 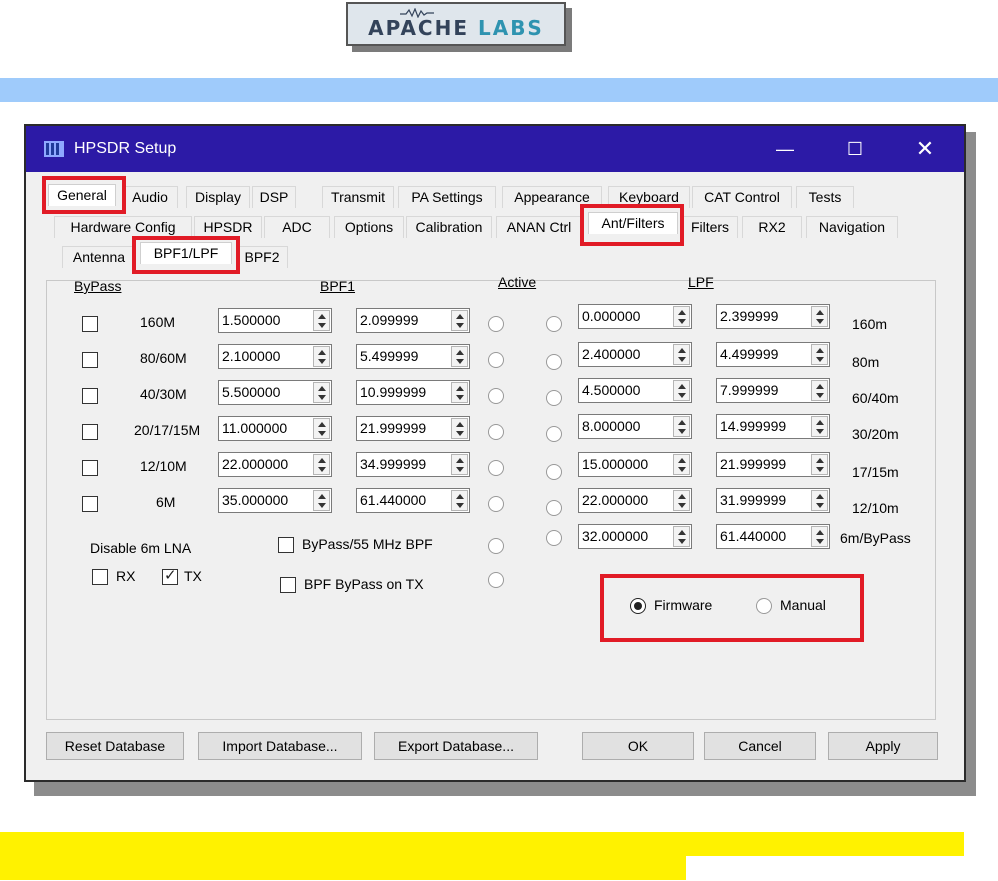 I want to click on bpf-high-spin: 5.499999, so click(x=413, y=356).